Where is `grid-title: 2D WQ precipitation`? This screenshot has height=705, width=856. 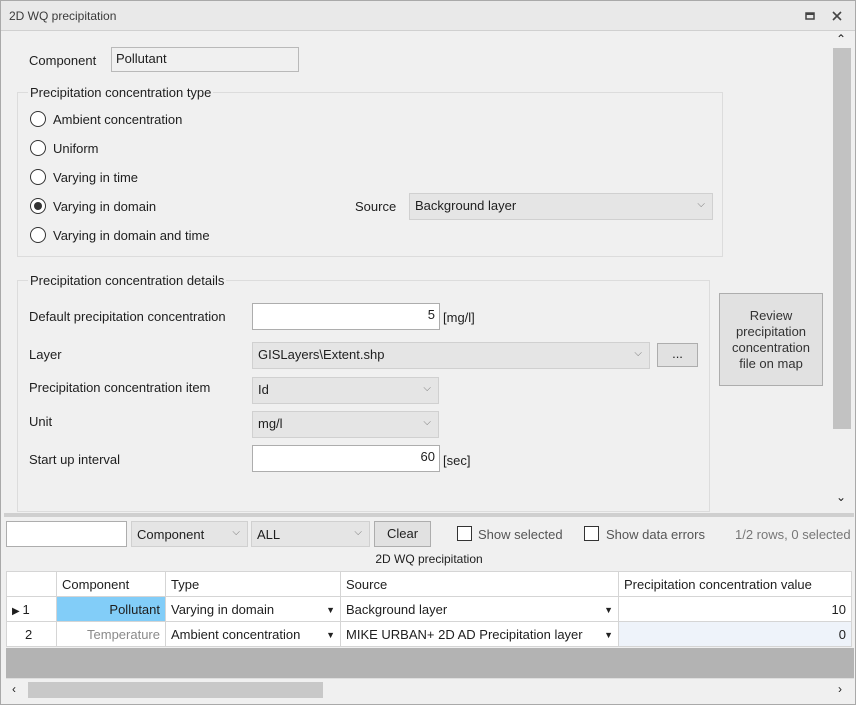 grid-title: 2D WQ precipitation is located at coordinates (429, 559).